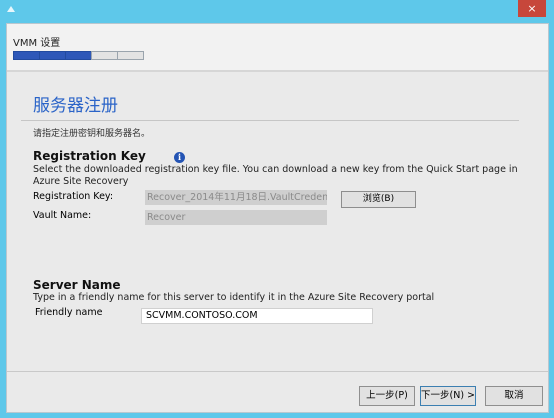  What do you see at coordinates (448, 396) in the screenshot?
I see `next-button: 下一步(N) >` at bounding box center [448, 396].